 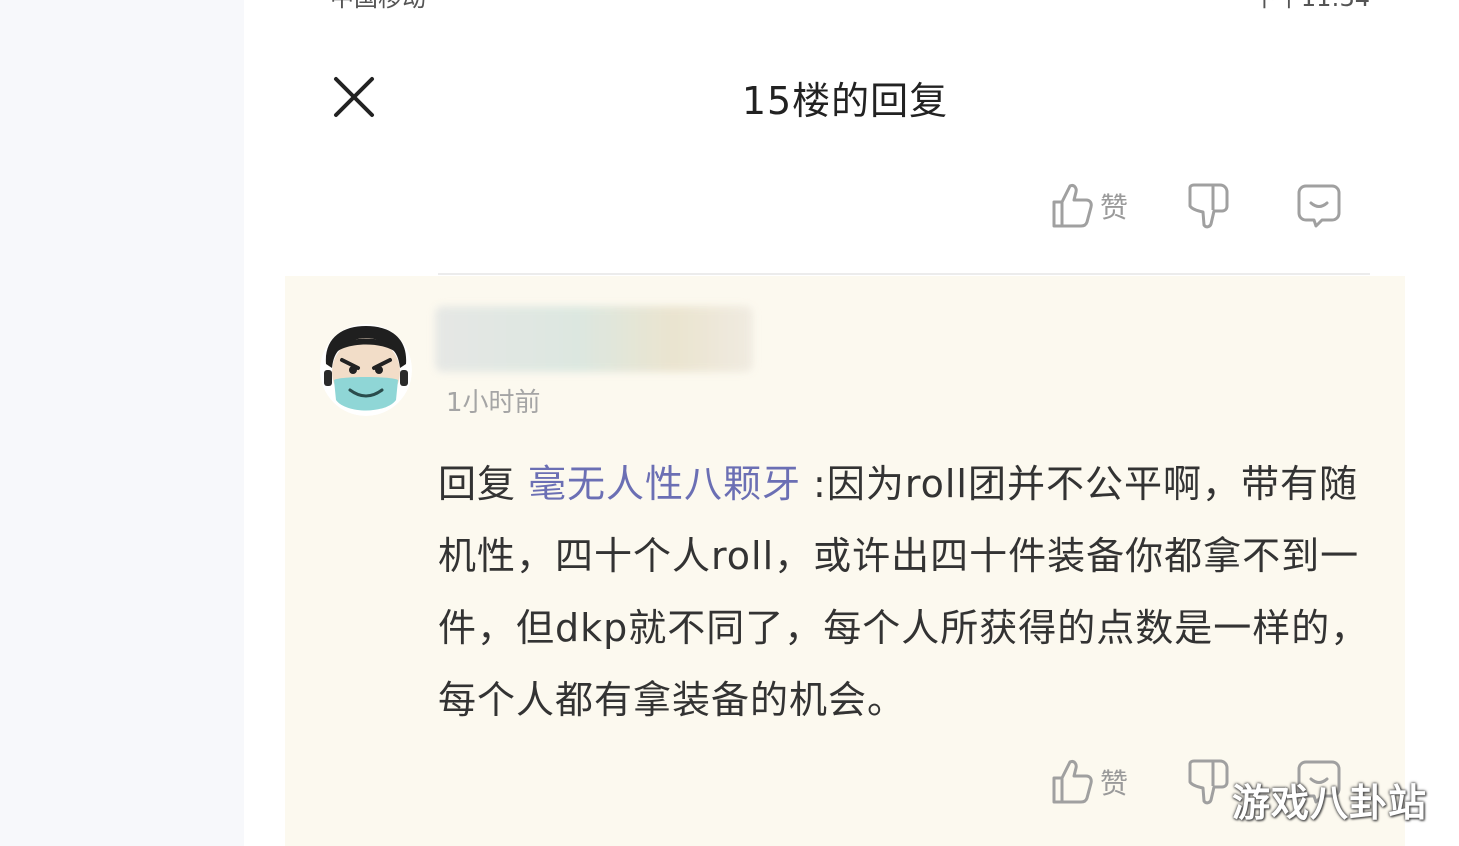 I want to click on reply-like-label: 赞, so click(x=1114, y=783).